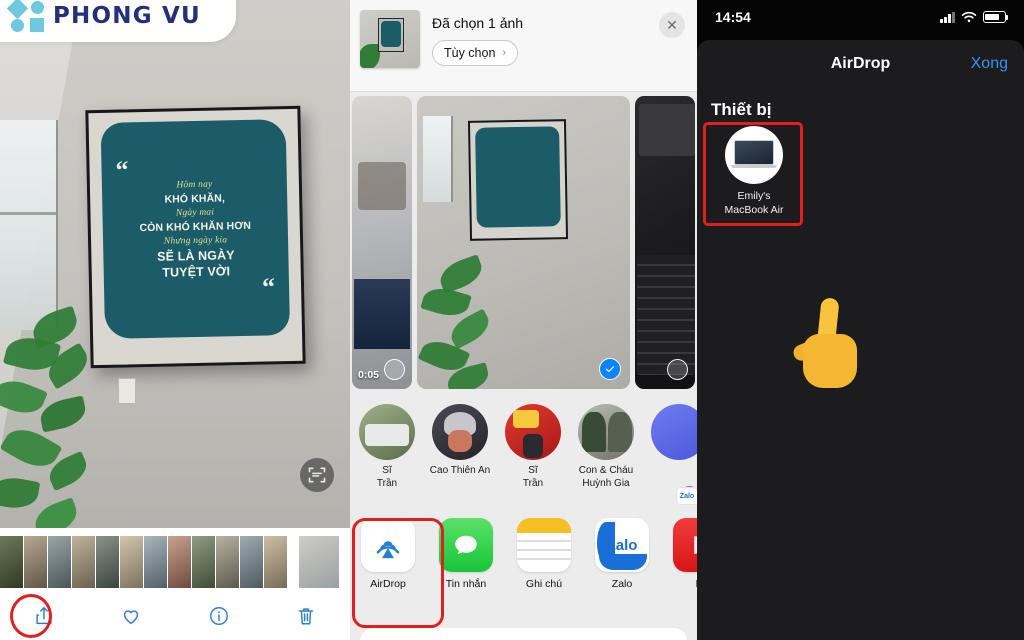 This screenshot has height=640, width=1024. I want to click on app-red: M, so click(683, 554).